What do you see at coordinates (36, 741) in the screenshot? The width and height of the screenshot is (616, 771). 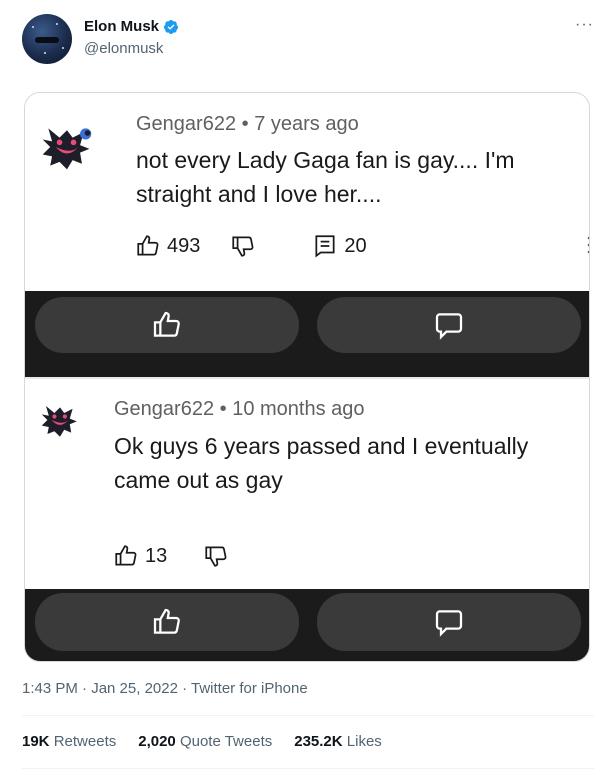 I see `retweets-count: 19K` at bounding box center [36, 741].